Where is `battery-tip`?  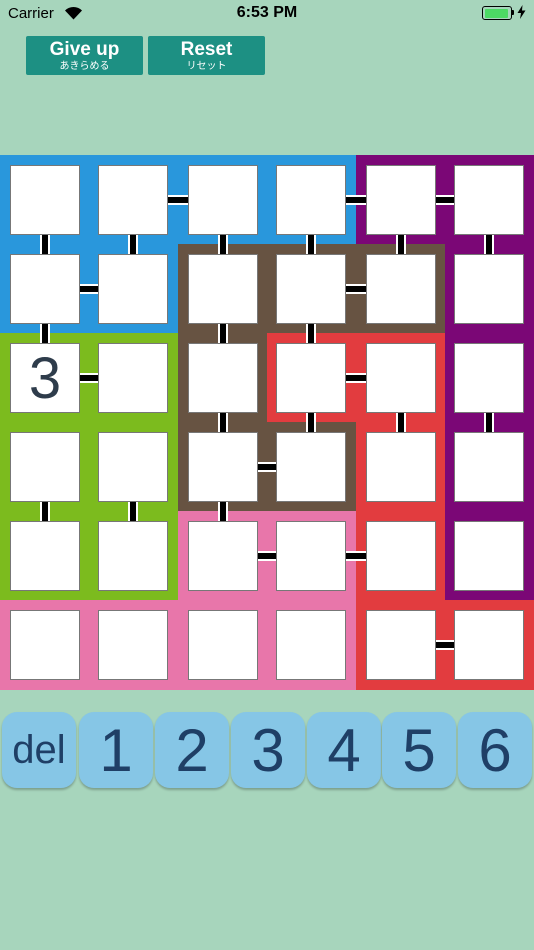
battery-tip is located at coordinates (513, 12).